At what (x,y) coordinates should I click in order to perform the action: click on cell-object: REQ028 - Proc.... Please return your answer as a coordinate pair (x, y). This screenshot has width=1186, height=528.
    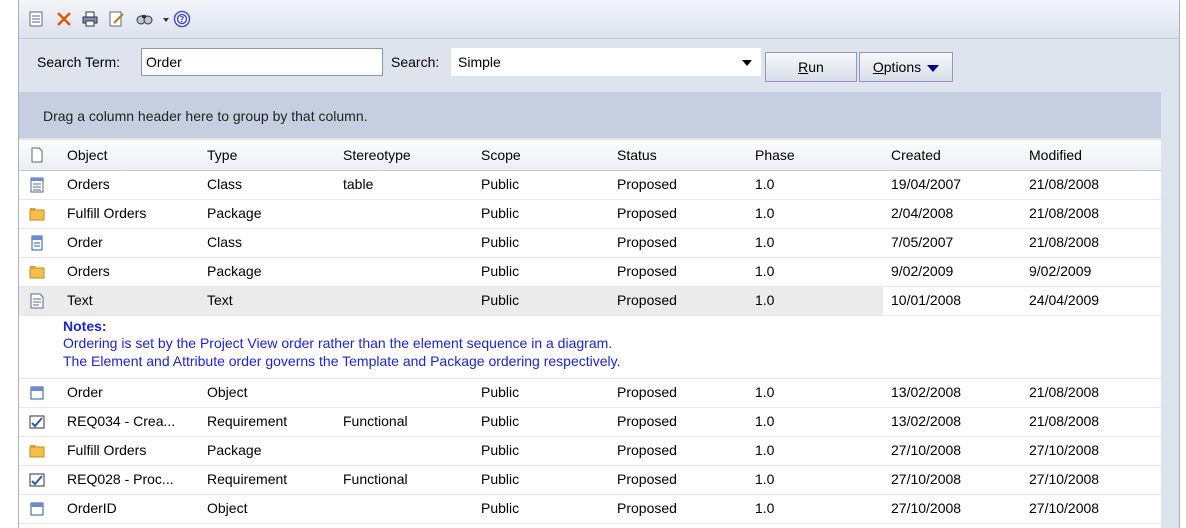
    Looking at the image, I should click on (120, 479).